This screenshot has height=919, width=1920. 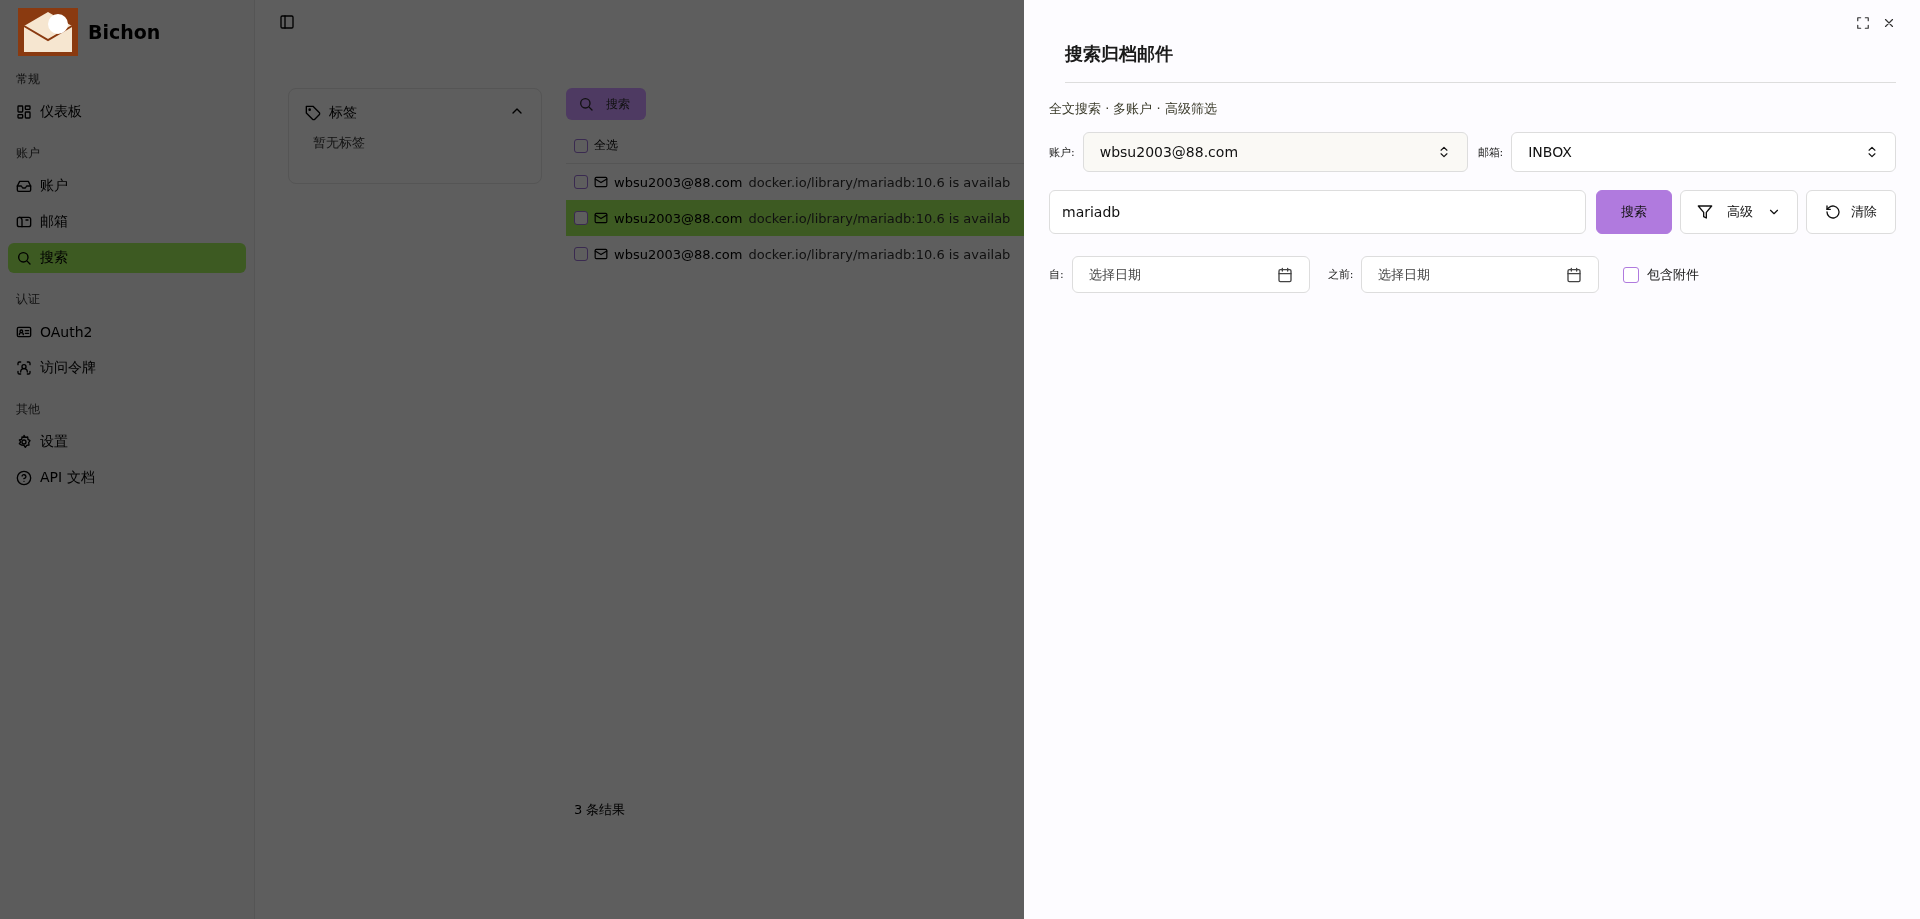 I want to click on sidebar-item: 邮箱, so click(x=127, y=222).